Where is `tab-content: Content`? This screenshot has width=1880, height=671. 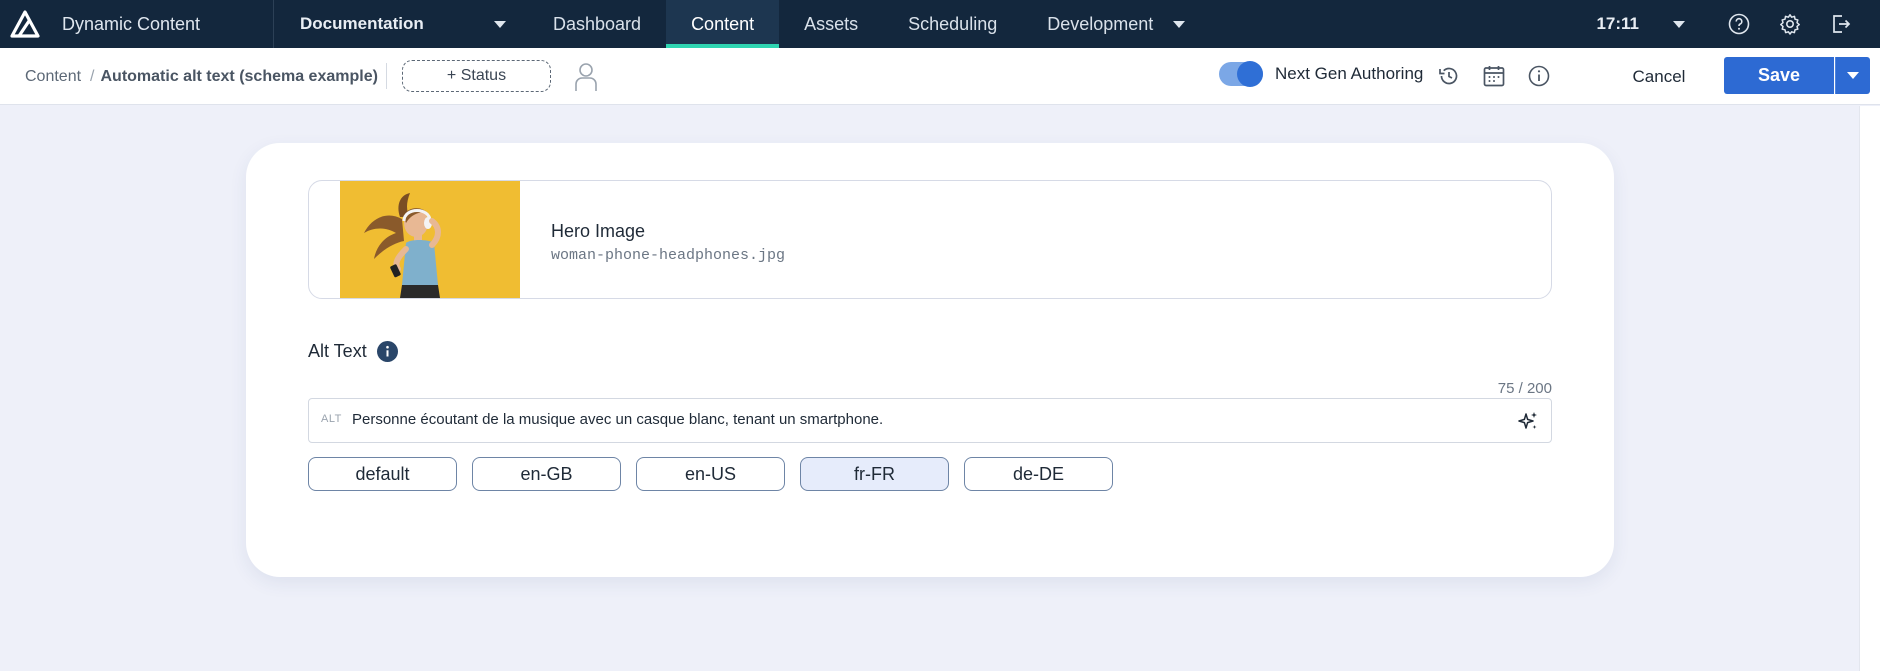 tab-content: Content is located at coordinates (723, 24).